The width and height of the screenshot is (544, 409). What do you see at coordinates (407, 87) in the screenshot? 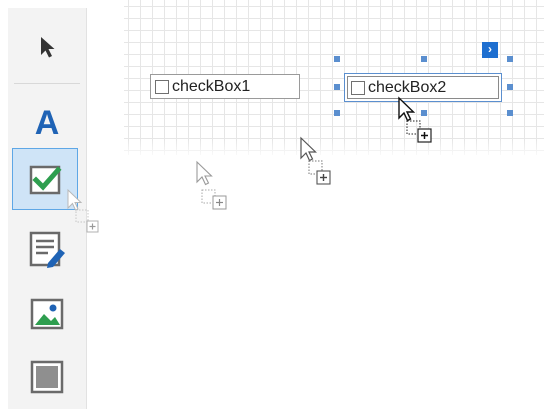
I see `checkbox2-label: checkBox2` at bounding box center [407, 87].